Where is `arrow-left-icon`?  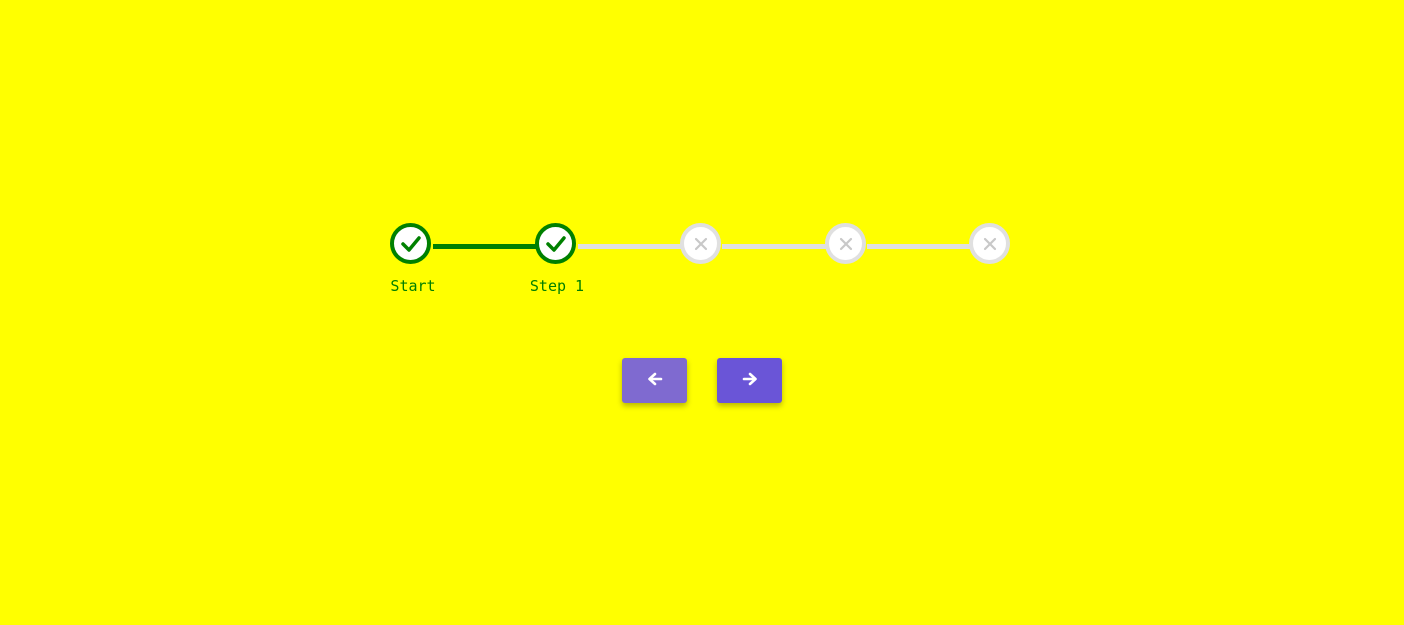 arrow-left-icon is located at coordinates (655, 380).